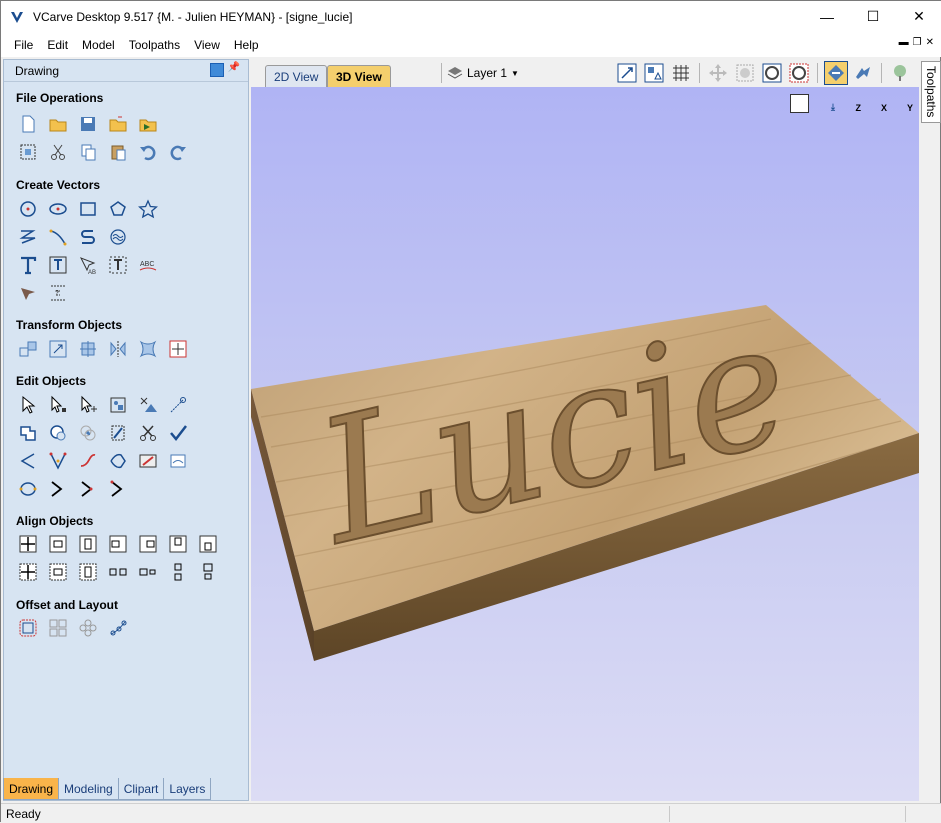 This screenshot has height=823, width=941. Describe the element at coordinates (148, 544) in the screenshot. I see `align-right-icon` at that location.